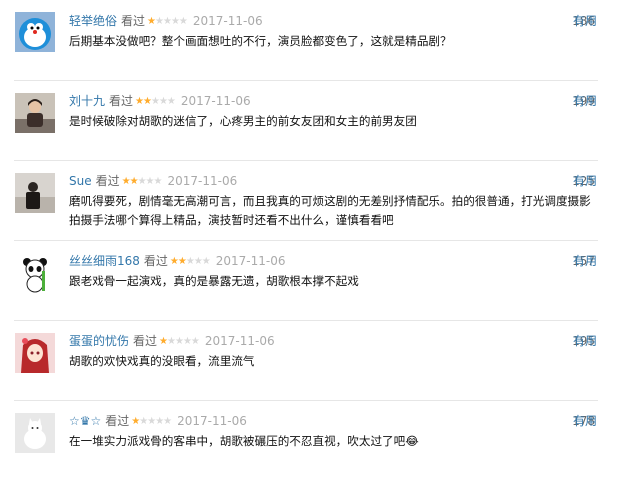 The width and height of the screenshot is (640, 498). I want to click on person-avatar, so click(35, 113).